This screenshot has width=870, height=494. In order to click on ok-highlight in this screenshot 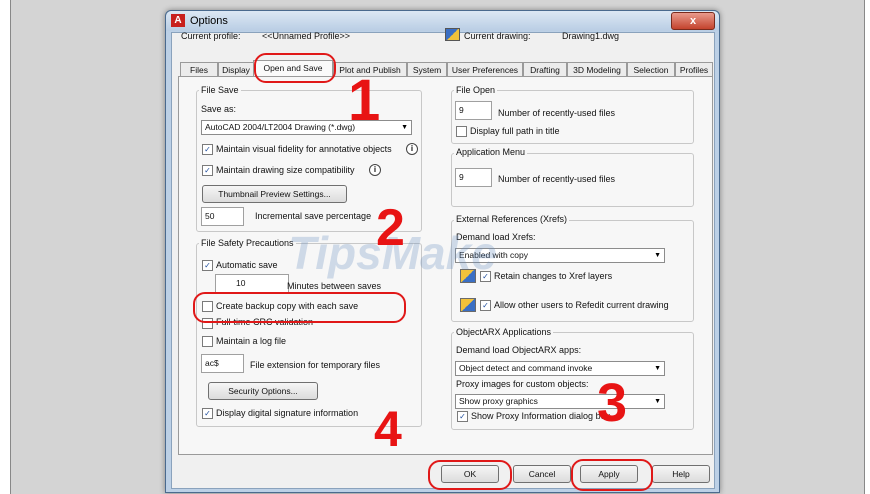, I will do `click(470, 475)`.